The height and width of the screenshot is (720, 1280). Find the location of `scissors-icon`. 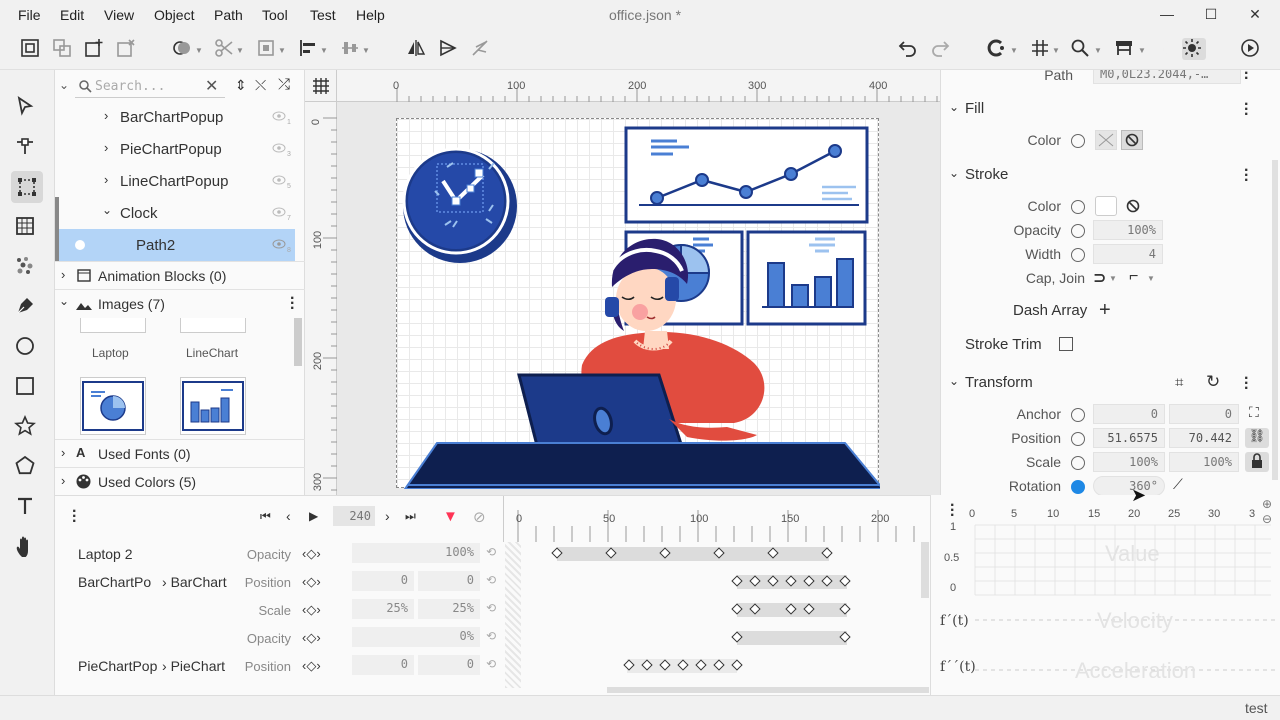

scissors-icon is located at coordinates (226, 49).